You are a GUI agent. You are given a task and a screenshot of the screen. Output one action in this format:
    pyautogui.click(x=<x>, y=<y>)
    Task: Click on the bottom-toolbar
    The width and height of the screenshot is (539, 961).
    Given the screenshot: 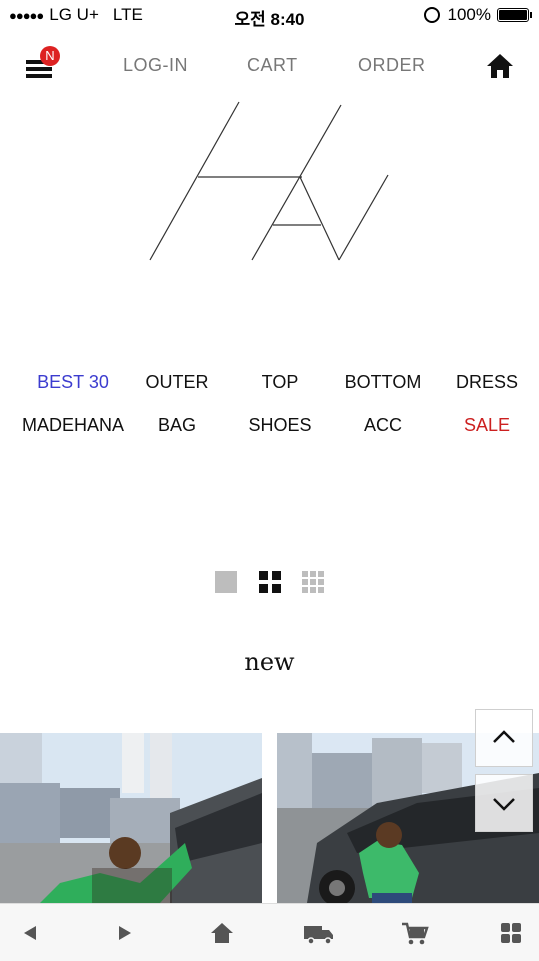 What is the action you would take?
    pyautogui.click(x=269, y=932)
    